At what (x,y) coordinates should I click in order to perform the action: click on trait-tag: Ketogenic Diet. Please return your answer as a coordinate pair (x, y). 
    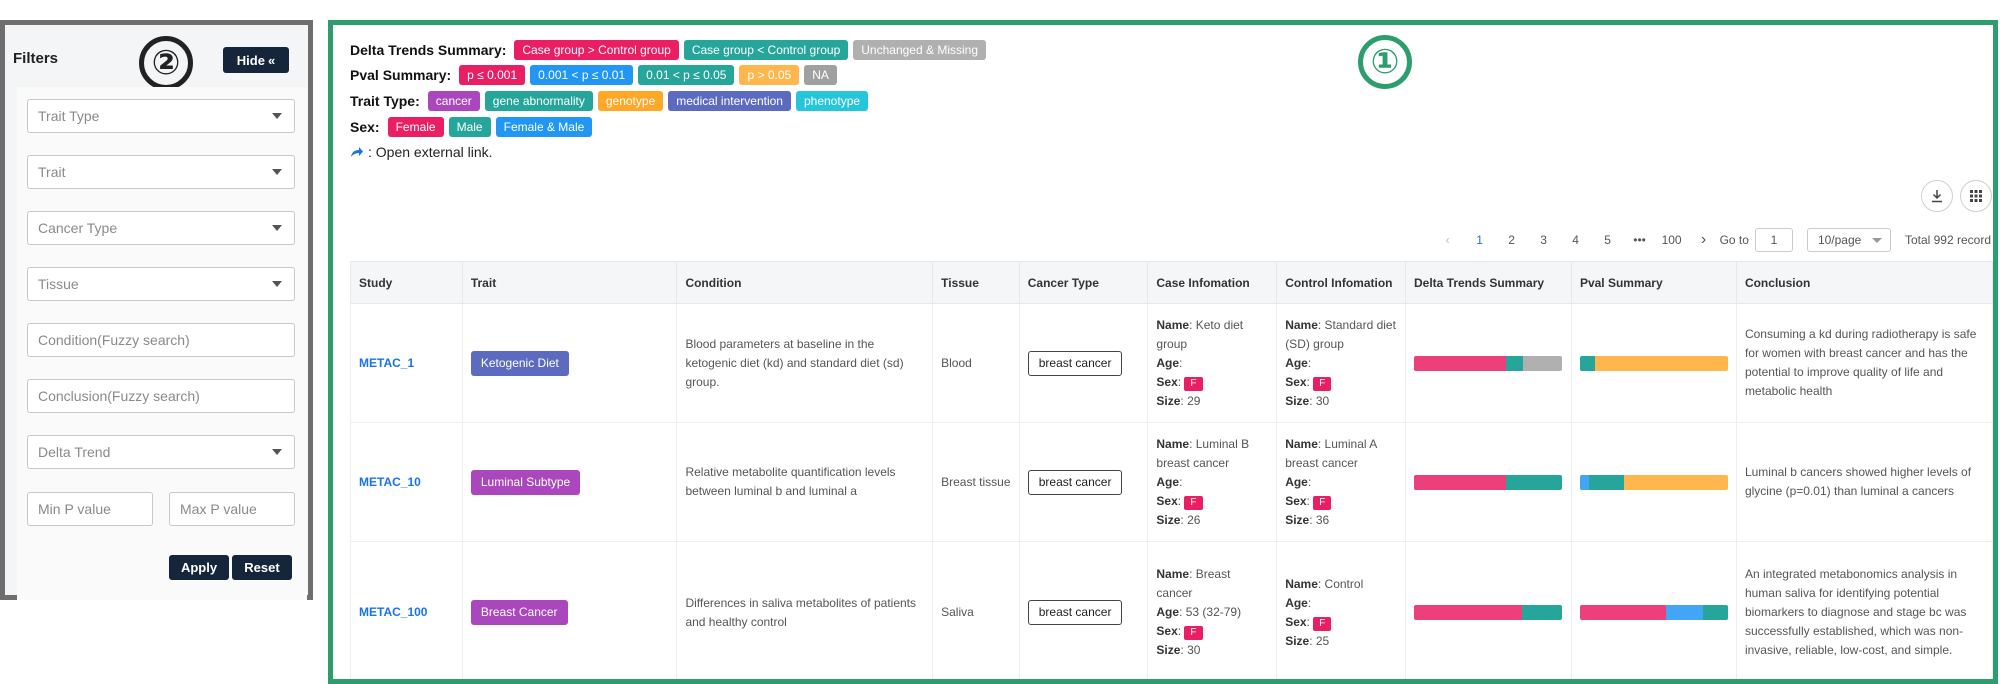
    Looking at the image, I should click on (519, 363).